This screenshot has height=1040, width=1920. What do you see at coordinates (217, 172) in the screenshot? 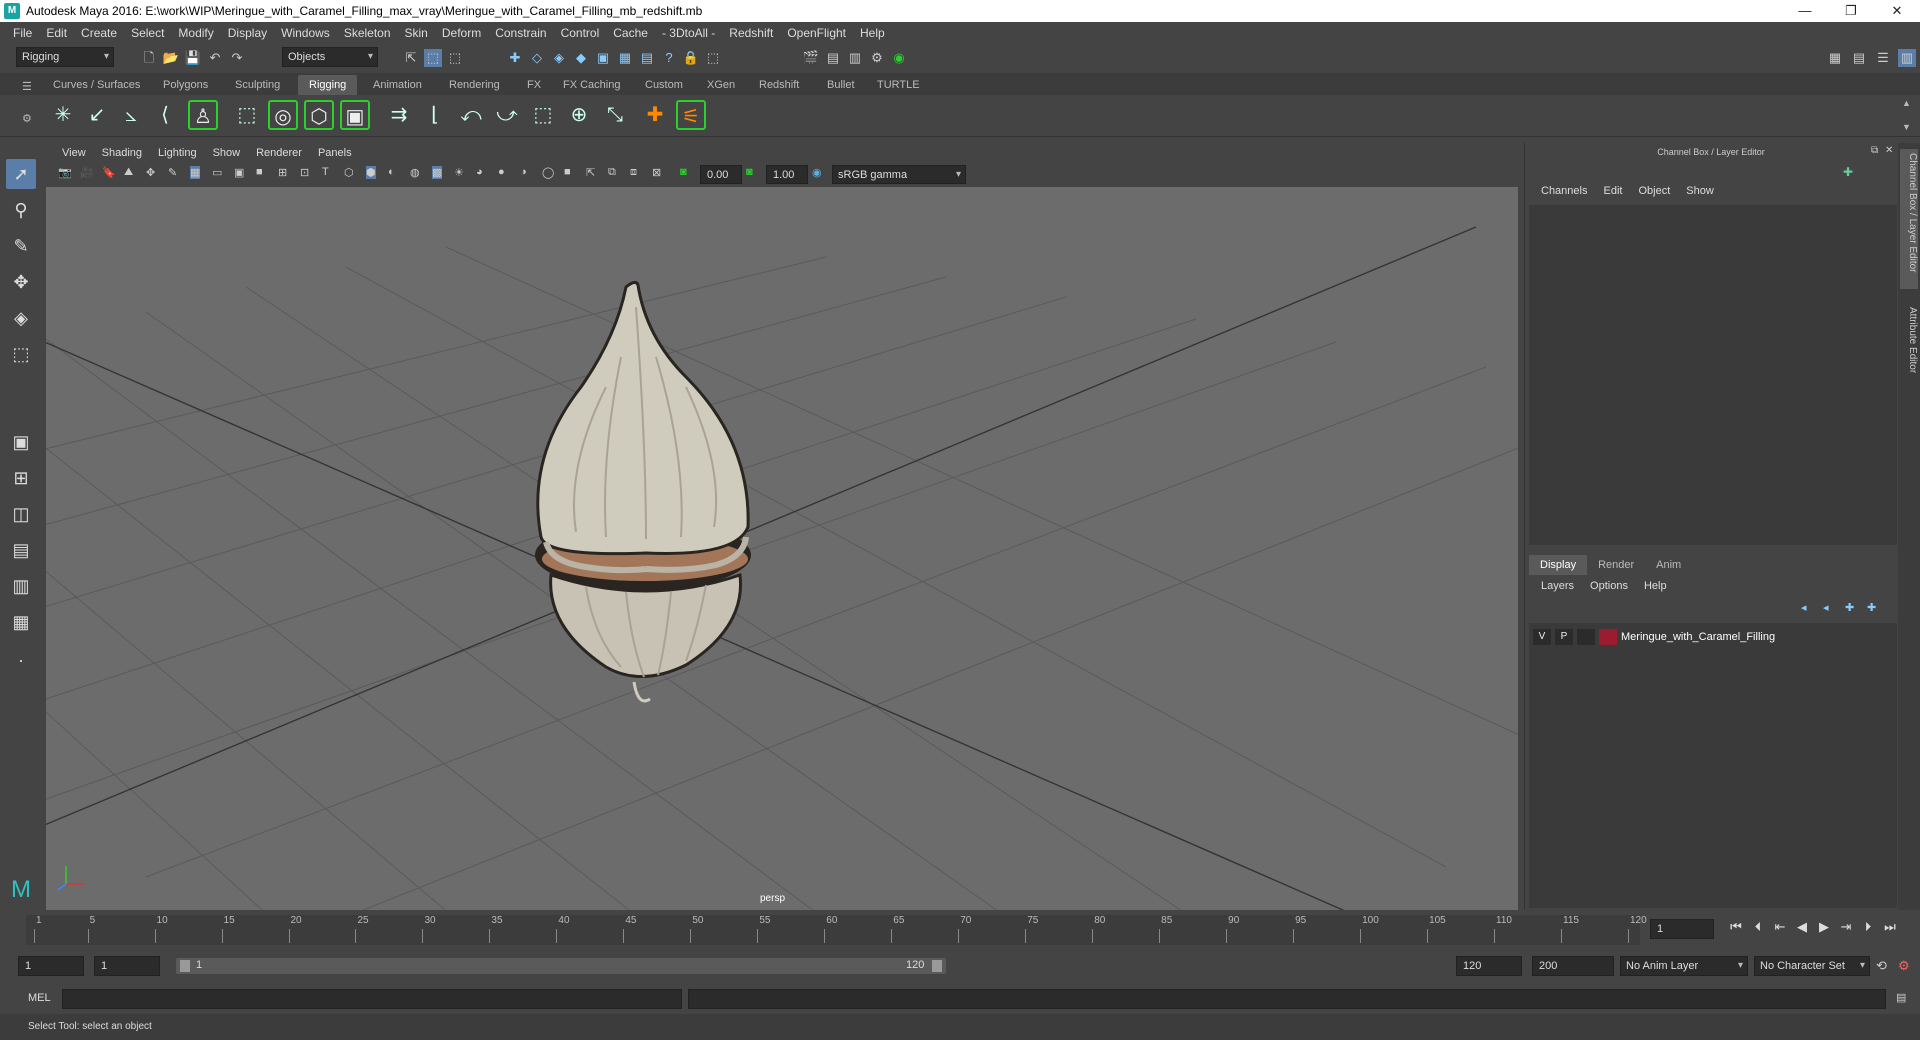
I see `film-gate-icon: ▭` at bounding box center [217, 172].